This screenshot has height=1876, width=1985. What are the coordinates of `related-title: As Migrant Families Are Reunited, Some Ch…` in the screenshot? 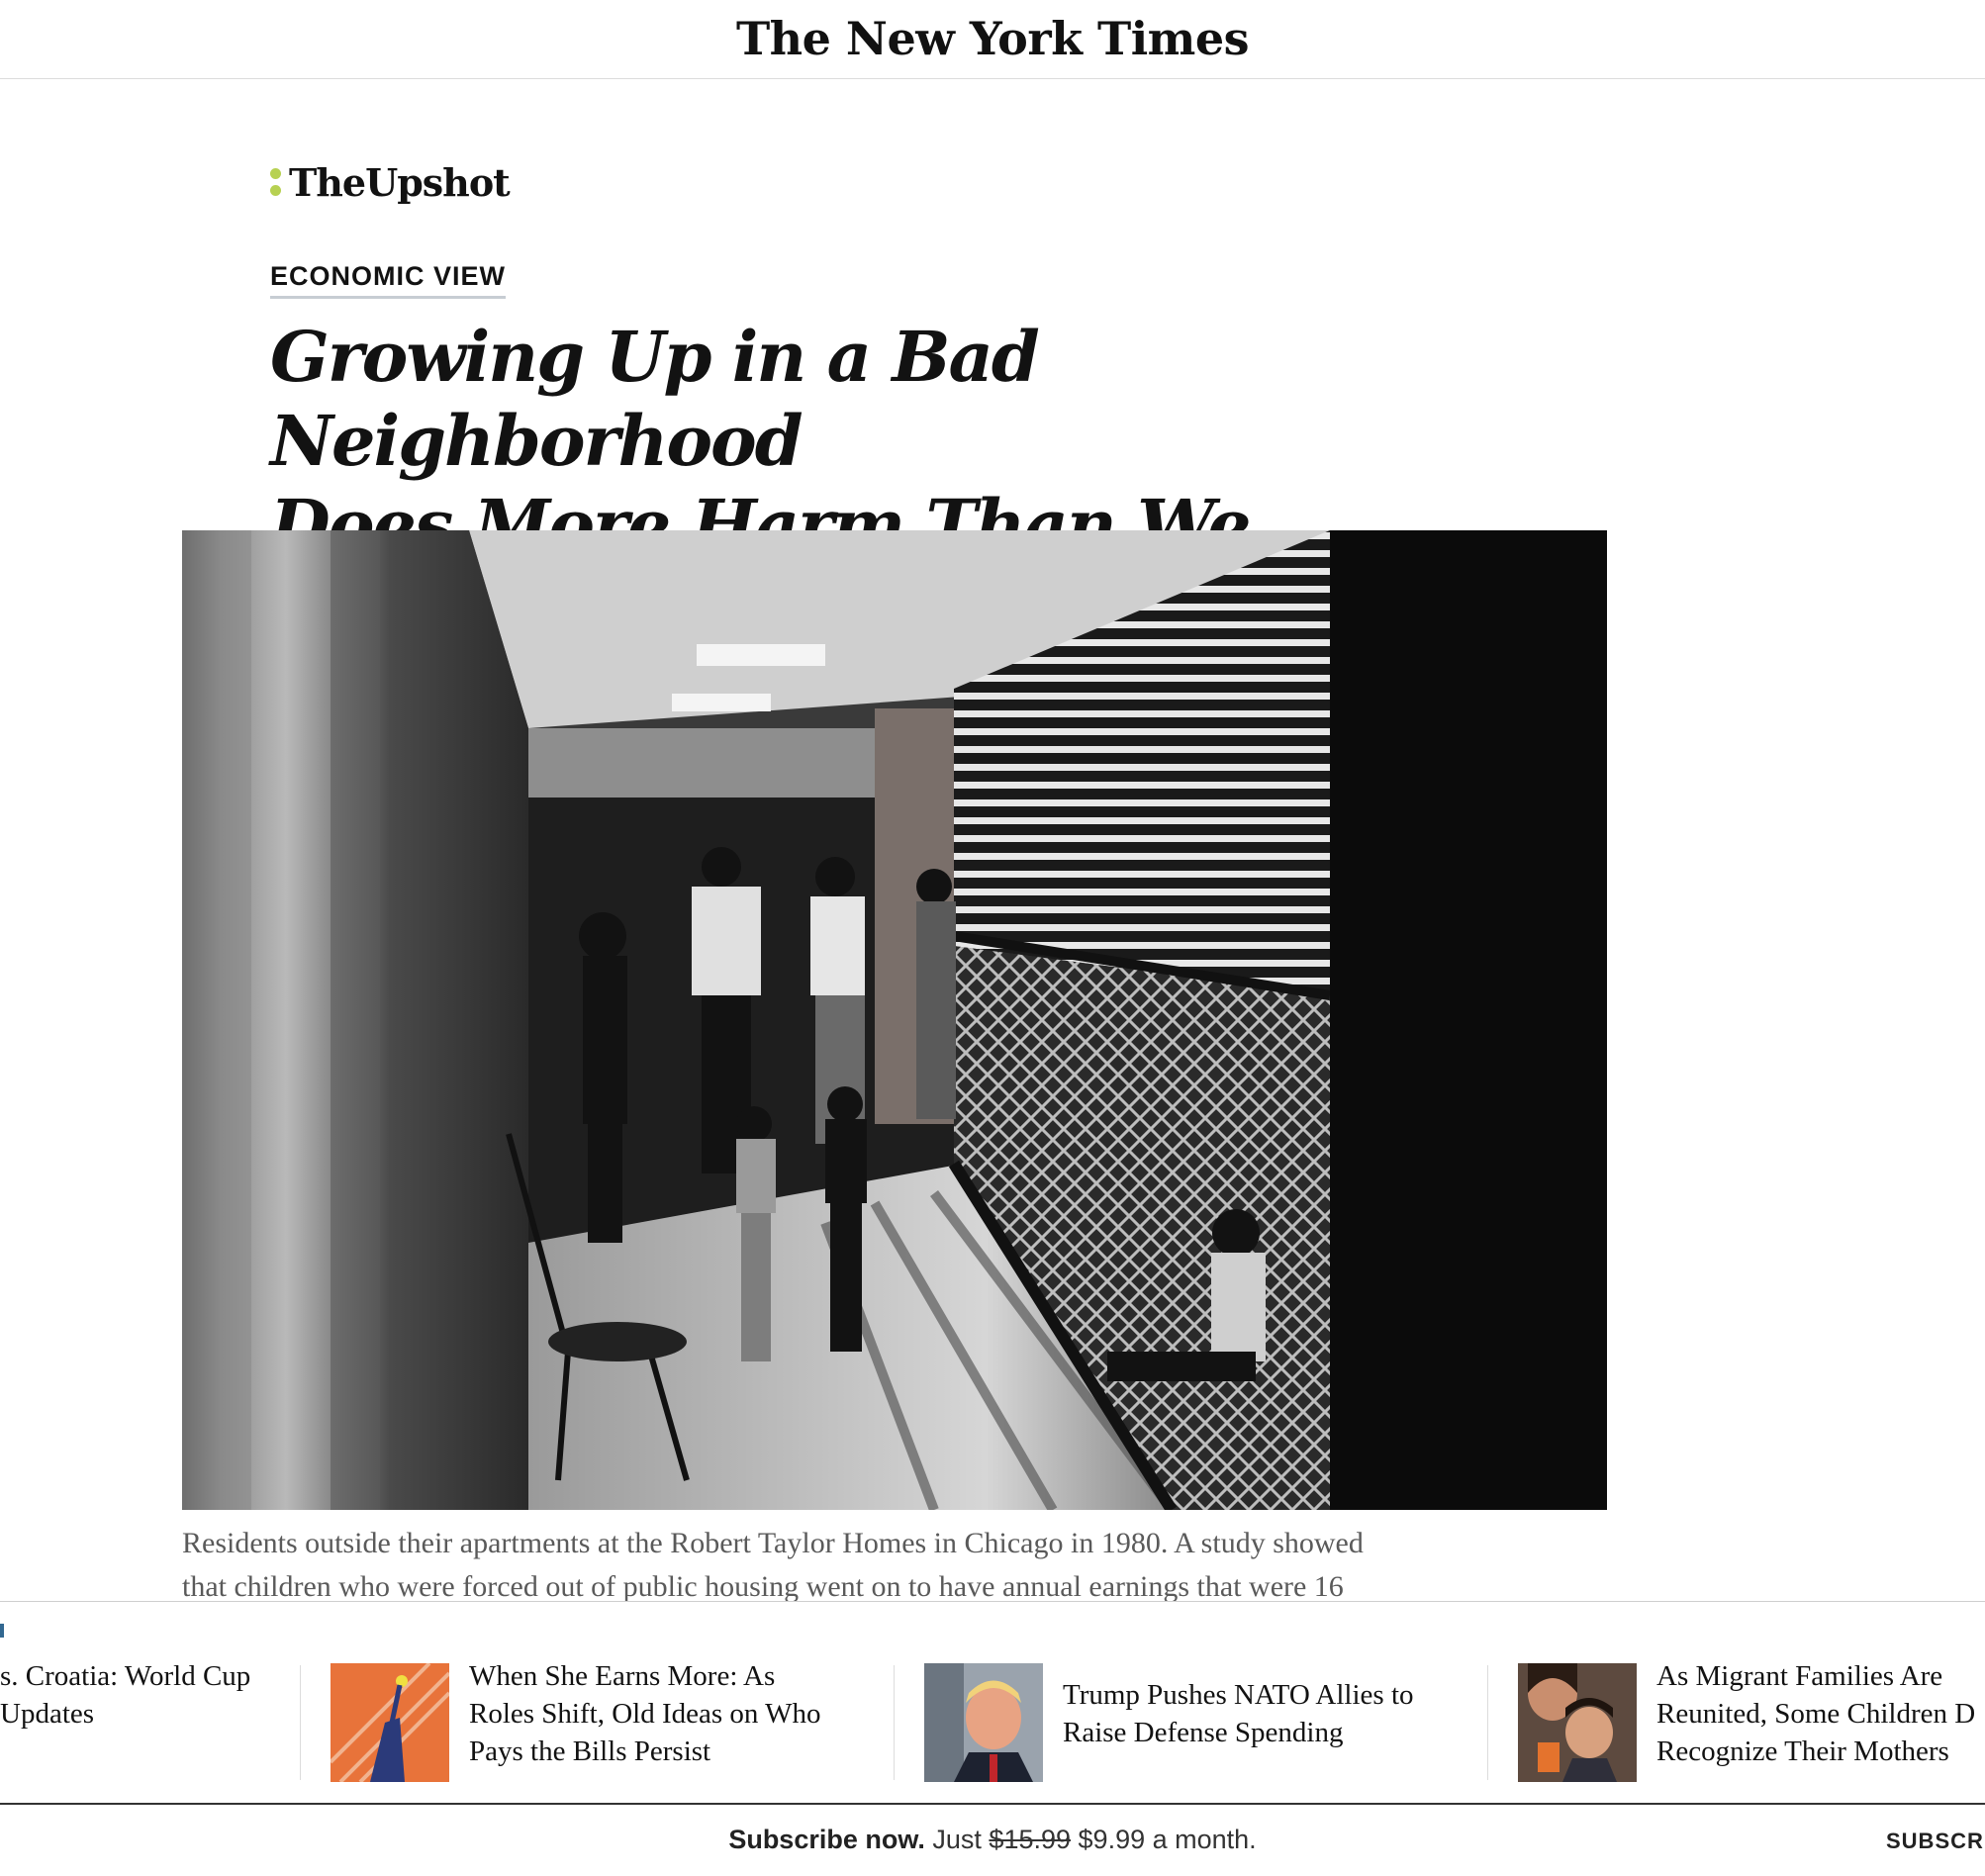 It's located at (1816, 1713).